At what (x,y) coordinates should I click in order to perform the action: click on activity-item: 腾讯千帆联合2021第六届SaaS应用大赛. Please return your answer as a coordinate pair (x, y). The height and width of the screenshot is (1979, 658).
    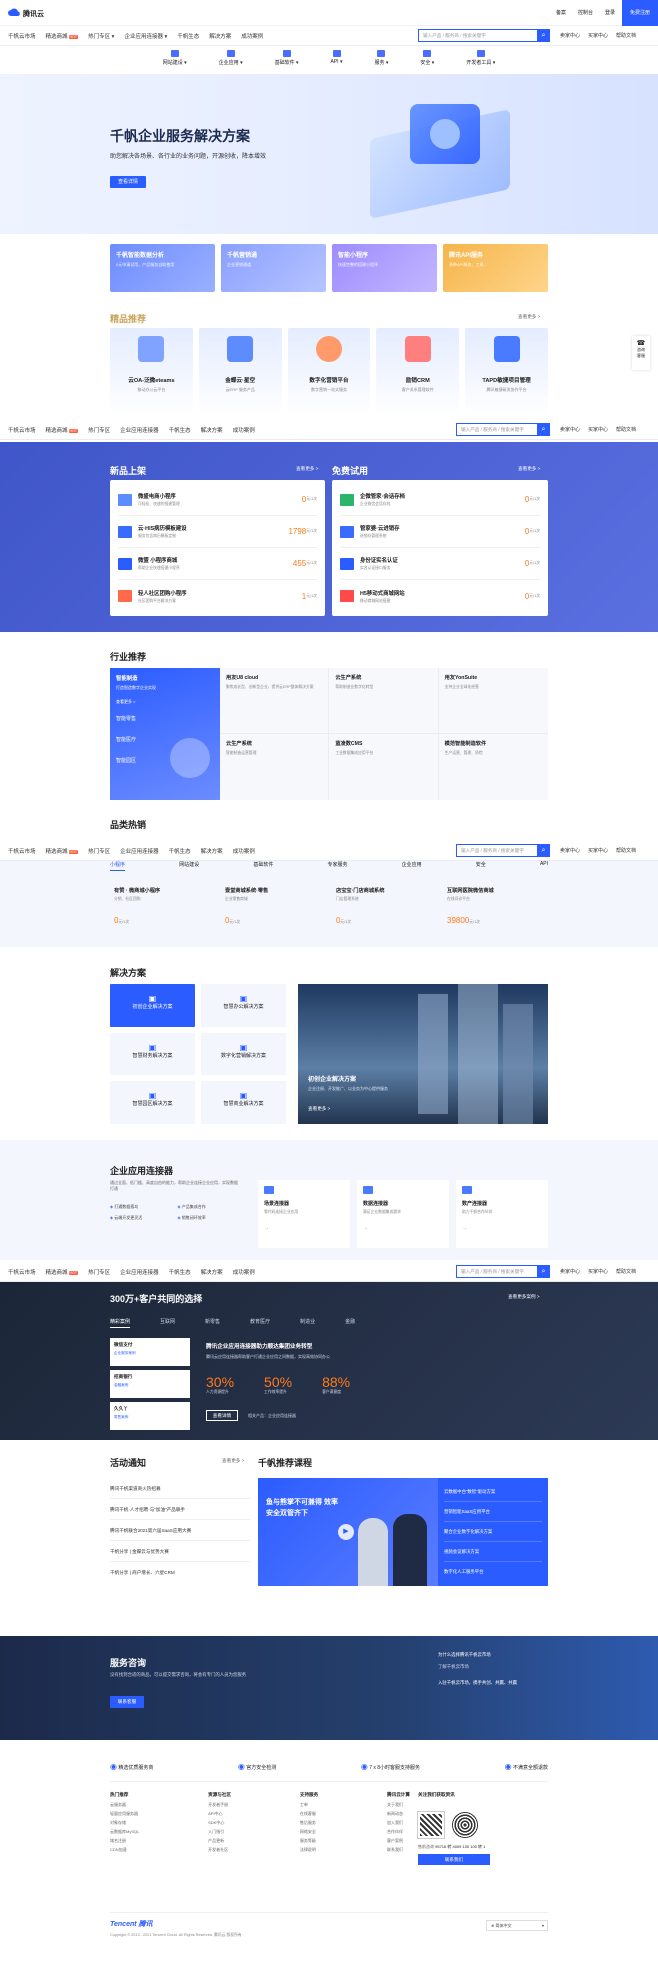
    Looking at the image, I should click on (180, 1530).